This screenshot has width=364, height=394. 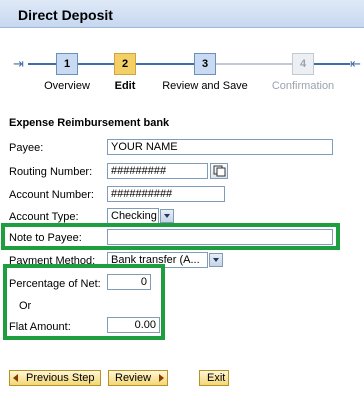 I want to click on arrow-right-icon, so click(x=161, y=378).